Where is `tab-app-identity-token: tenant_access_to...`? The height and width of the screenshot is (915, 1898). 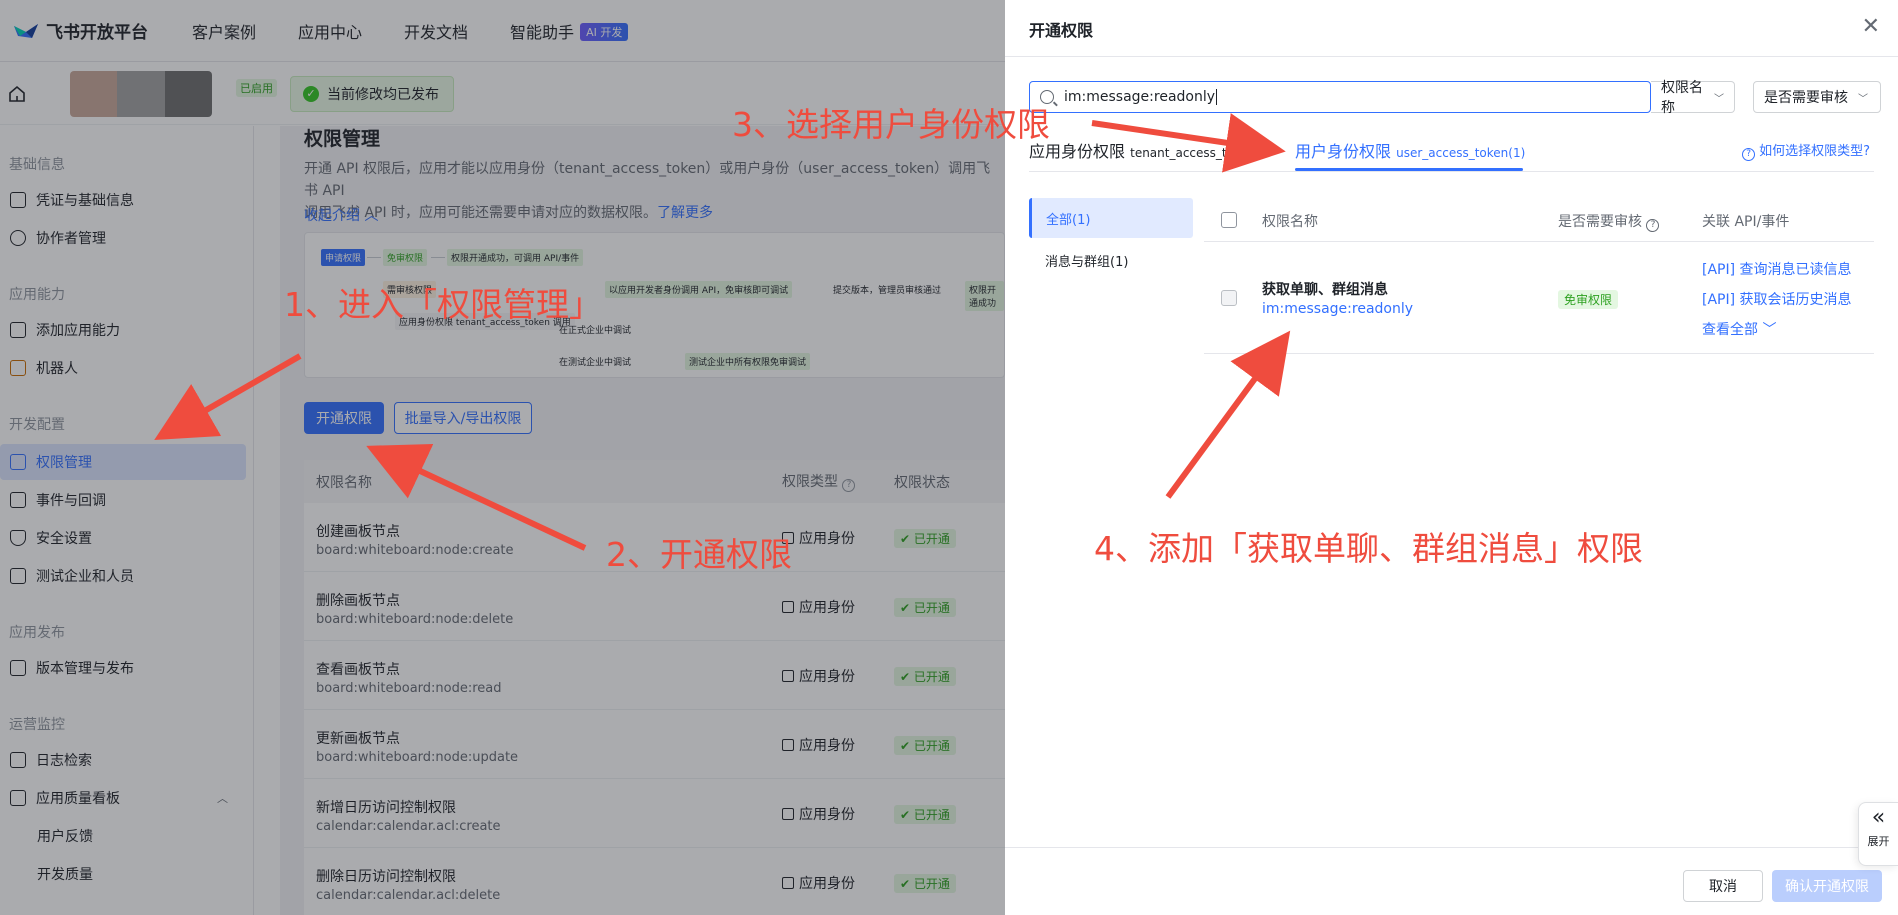 tab-app-identity-token: tenant_access_to... is located at coordinates (1188, 153).